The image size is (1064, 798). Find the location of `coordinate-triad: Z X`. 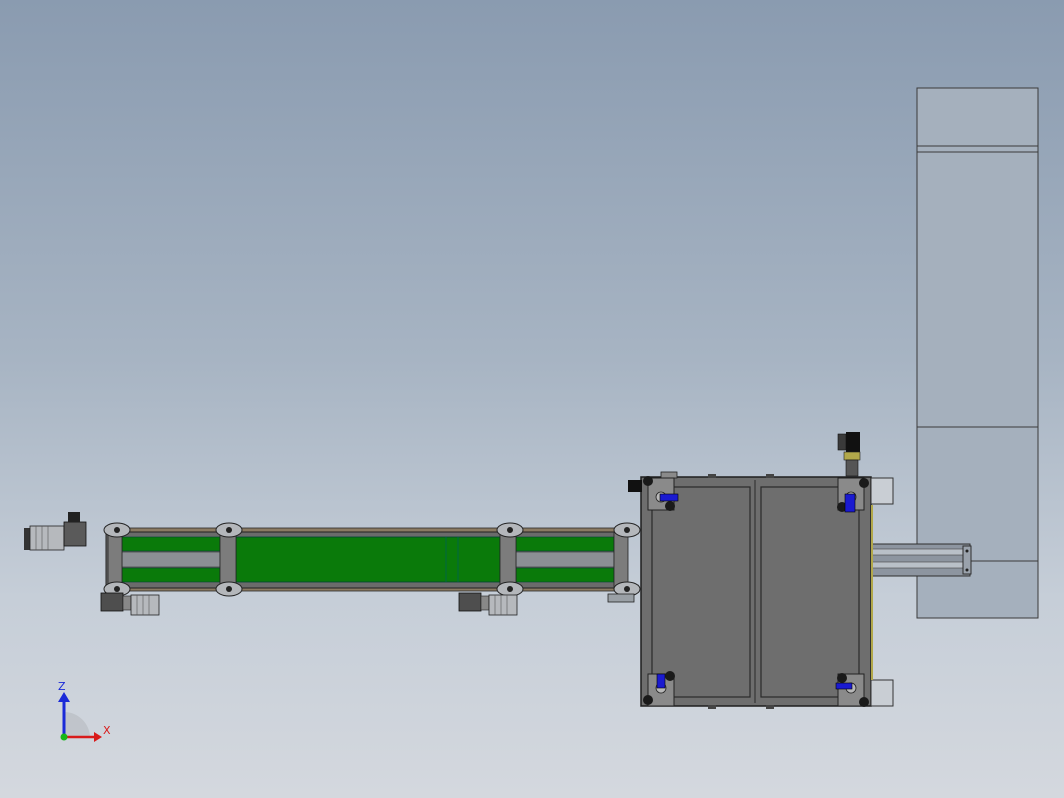

coordinate-triad: Z X is located at coordinates (84, 711).